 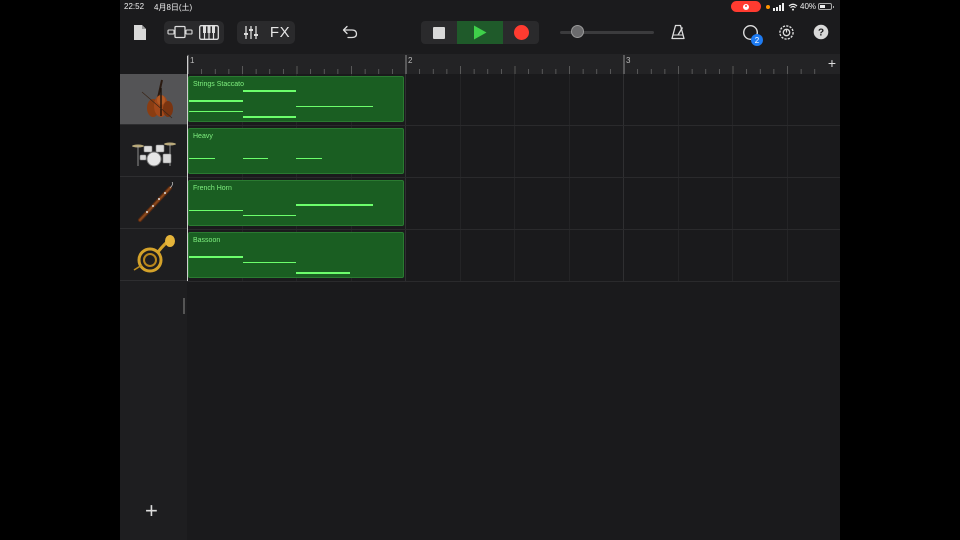 What do you see at coordinates (207, 240) in the screenshot?
I see `region-title: Bassoon` at bounding box center [207, 240].